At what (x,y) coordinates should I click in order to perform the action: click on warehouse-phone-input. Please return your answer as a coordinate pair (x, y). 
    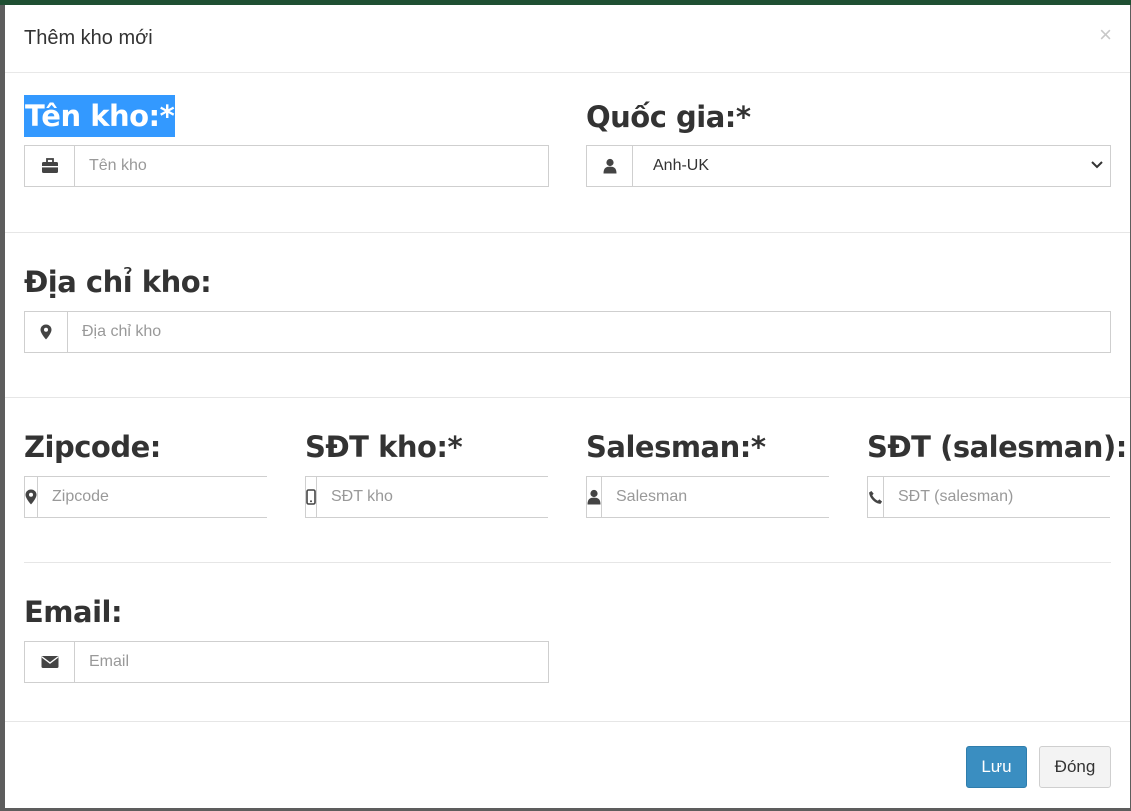
    Looking at the image, I should click on (434, 497).